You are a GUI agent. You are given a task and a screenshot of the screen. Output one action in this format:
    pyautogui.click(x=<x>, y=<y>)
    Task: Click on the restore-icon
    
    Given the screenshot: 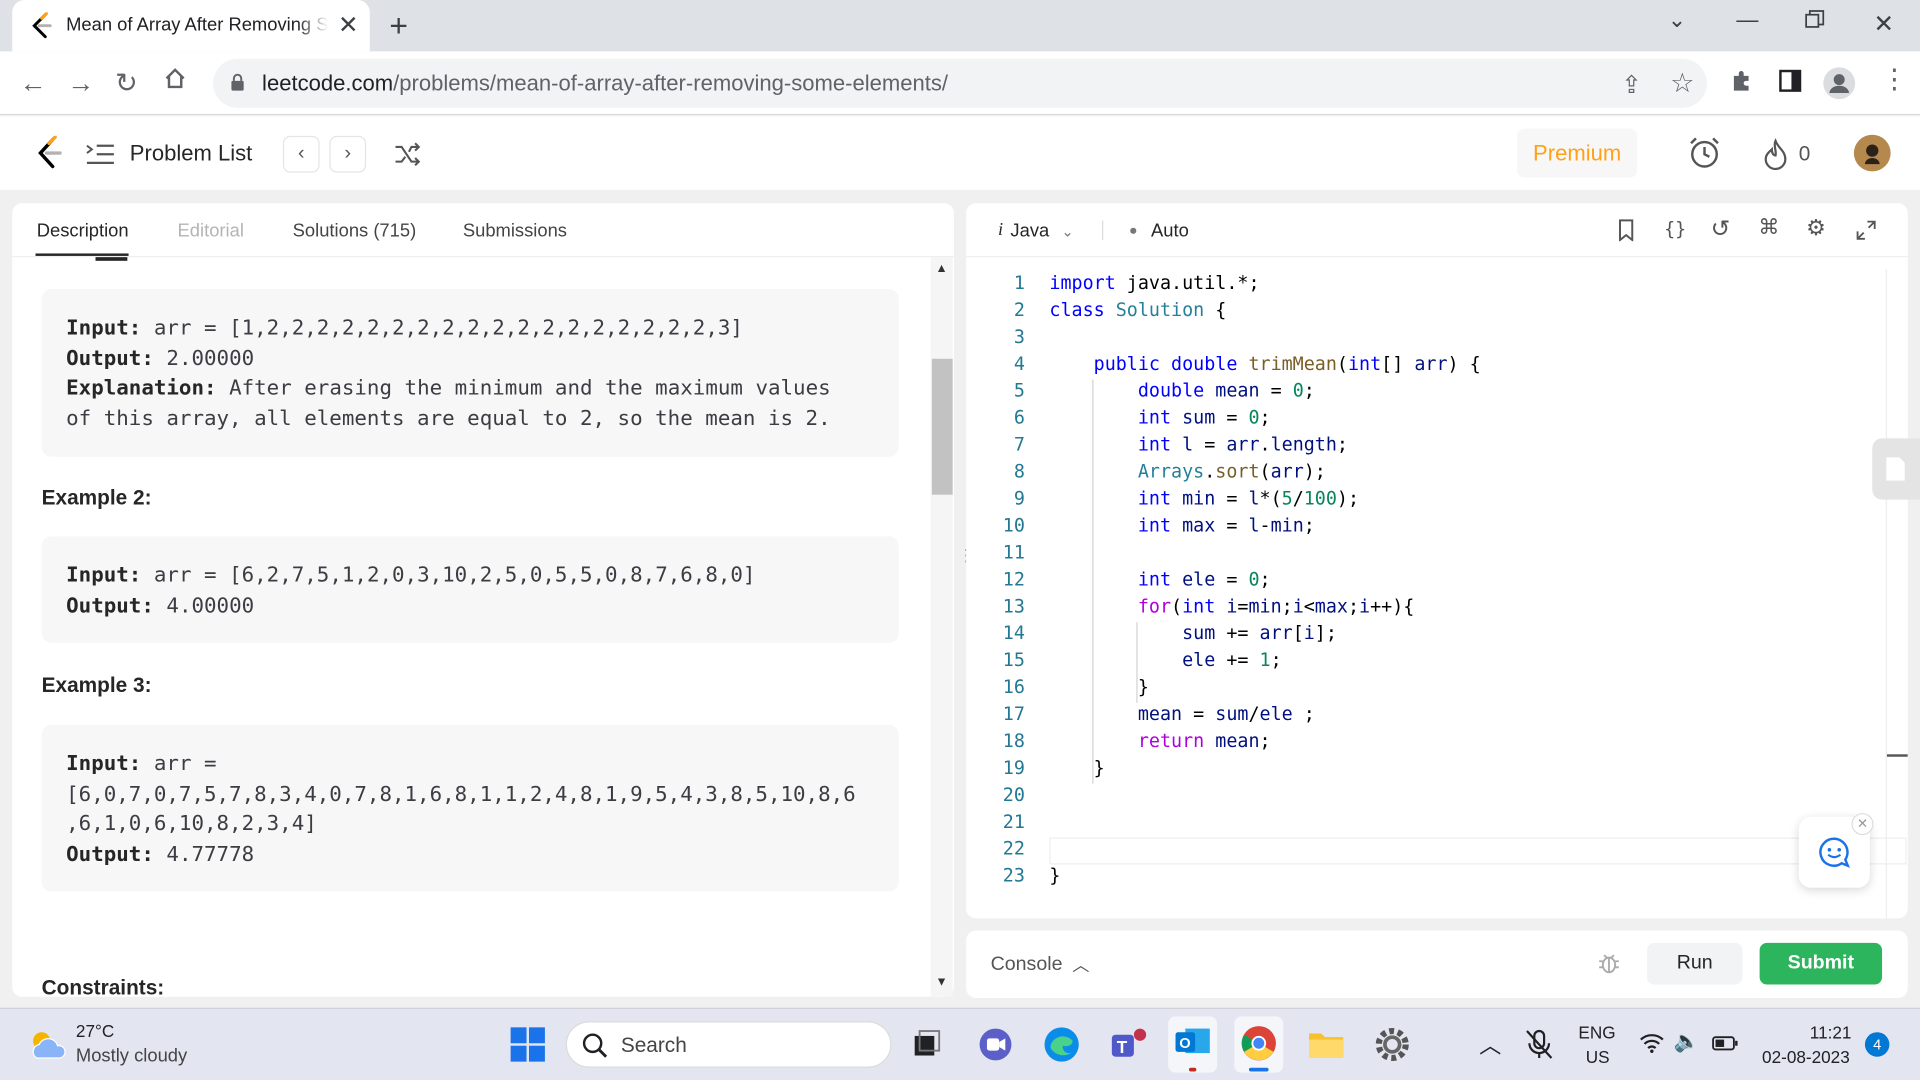 What is the action you would take?
    pyautogui.click(x=1815, y=23)
    